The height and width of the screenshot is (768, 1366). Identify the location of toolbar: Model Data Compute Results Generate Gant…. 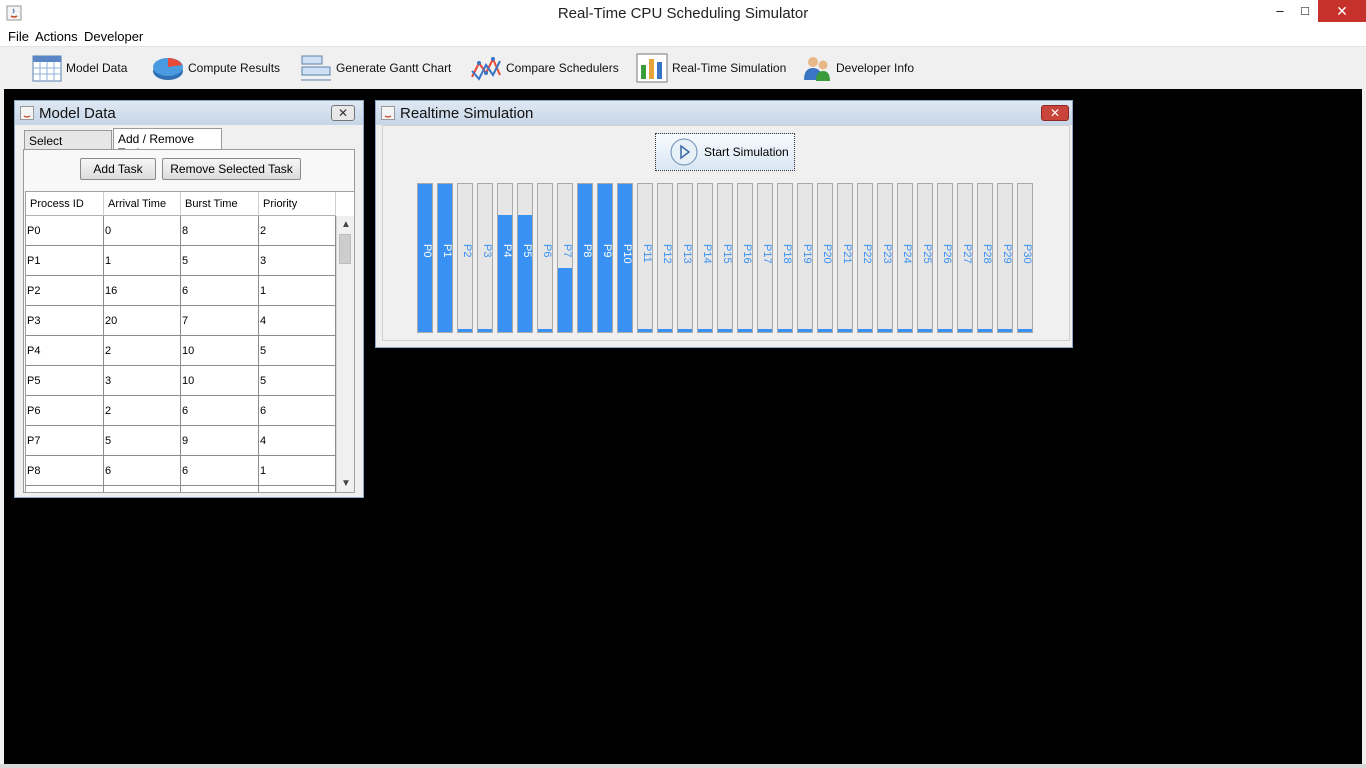
(683, 68).